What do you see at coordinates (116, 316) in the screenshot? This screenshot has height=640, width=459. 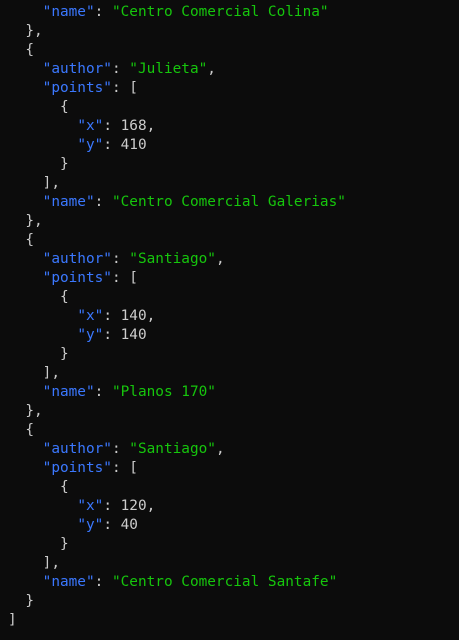 I see `json-line: "x": 140,` at bounding box center [116, 316].